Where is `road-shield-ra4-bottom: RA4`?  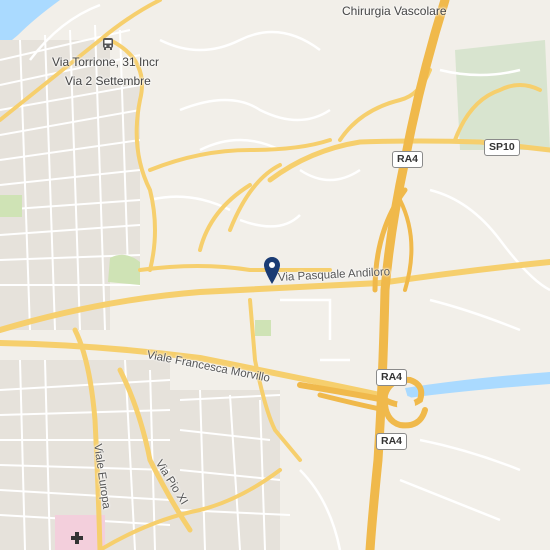
road-shield-ra4-bottom: RA4 is located at coordinates (392, 441).